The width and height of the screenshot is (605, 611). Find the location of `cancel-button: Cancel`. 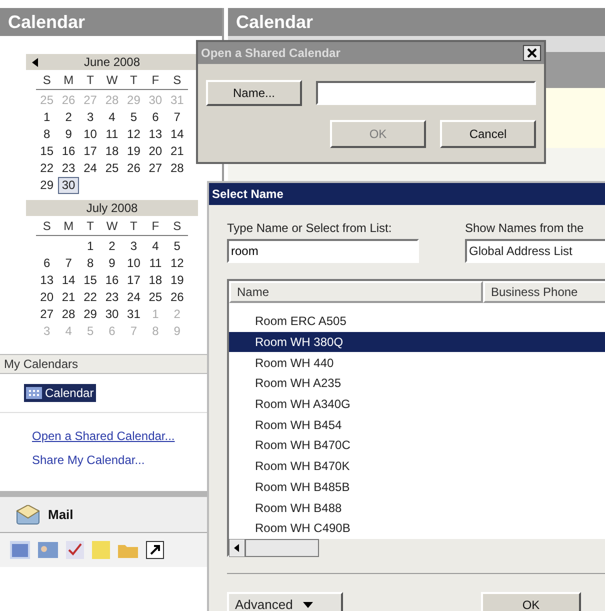

cancel-button: Cancel is located at coordinates (488, 134).